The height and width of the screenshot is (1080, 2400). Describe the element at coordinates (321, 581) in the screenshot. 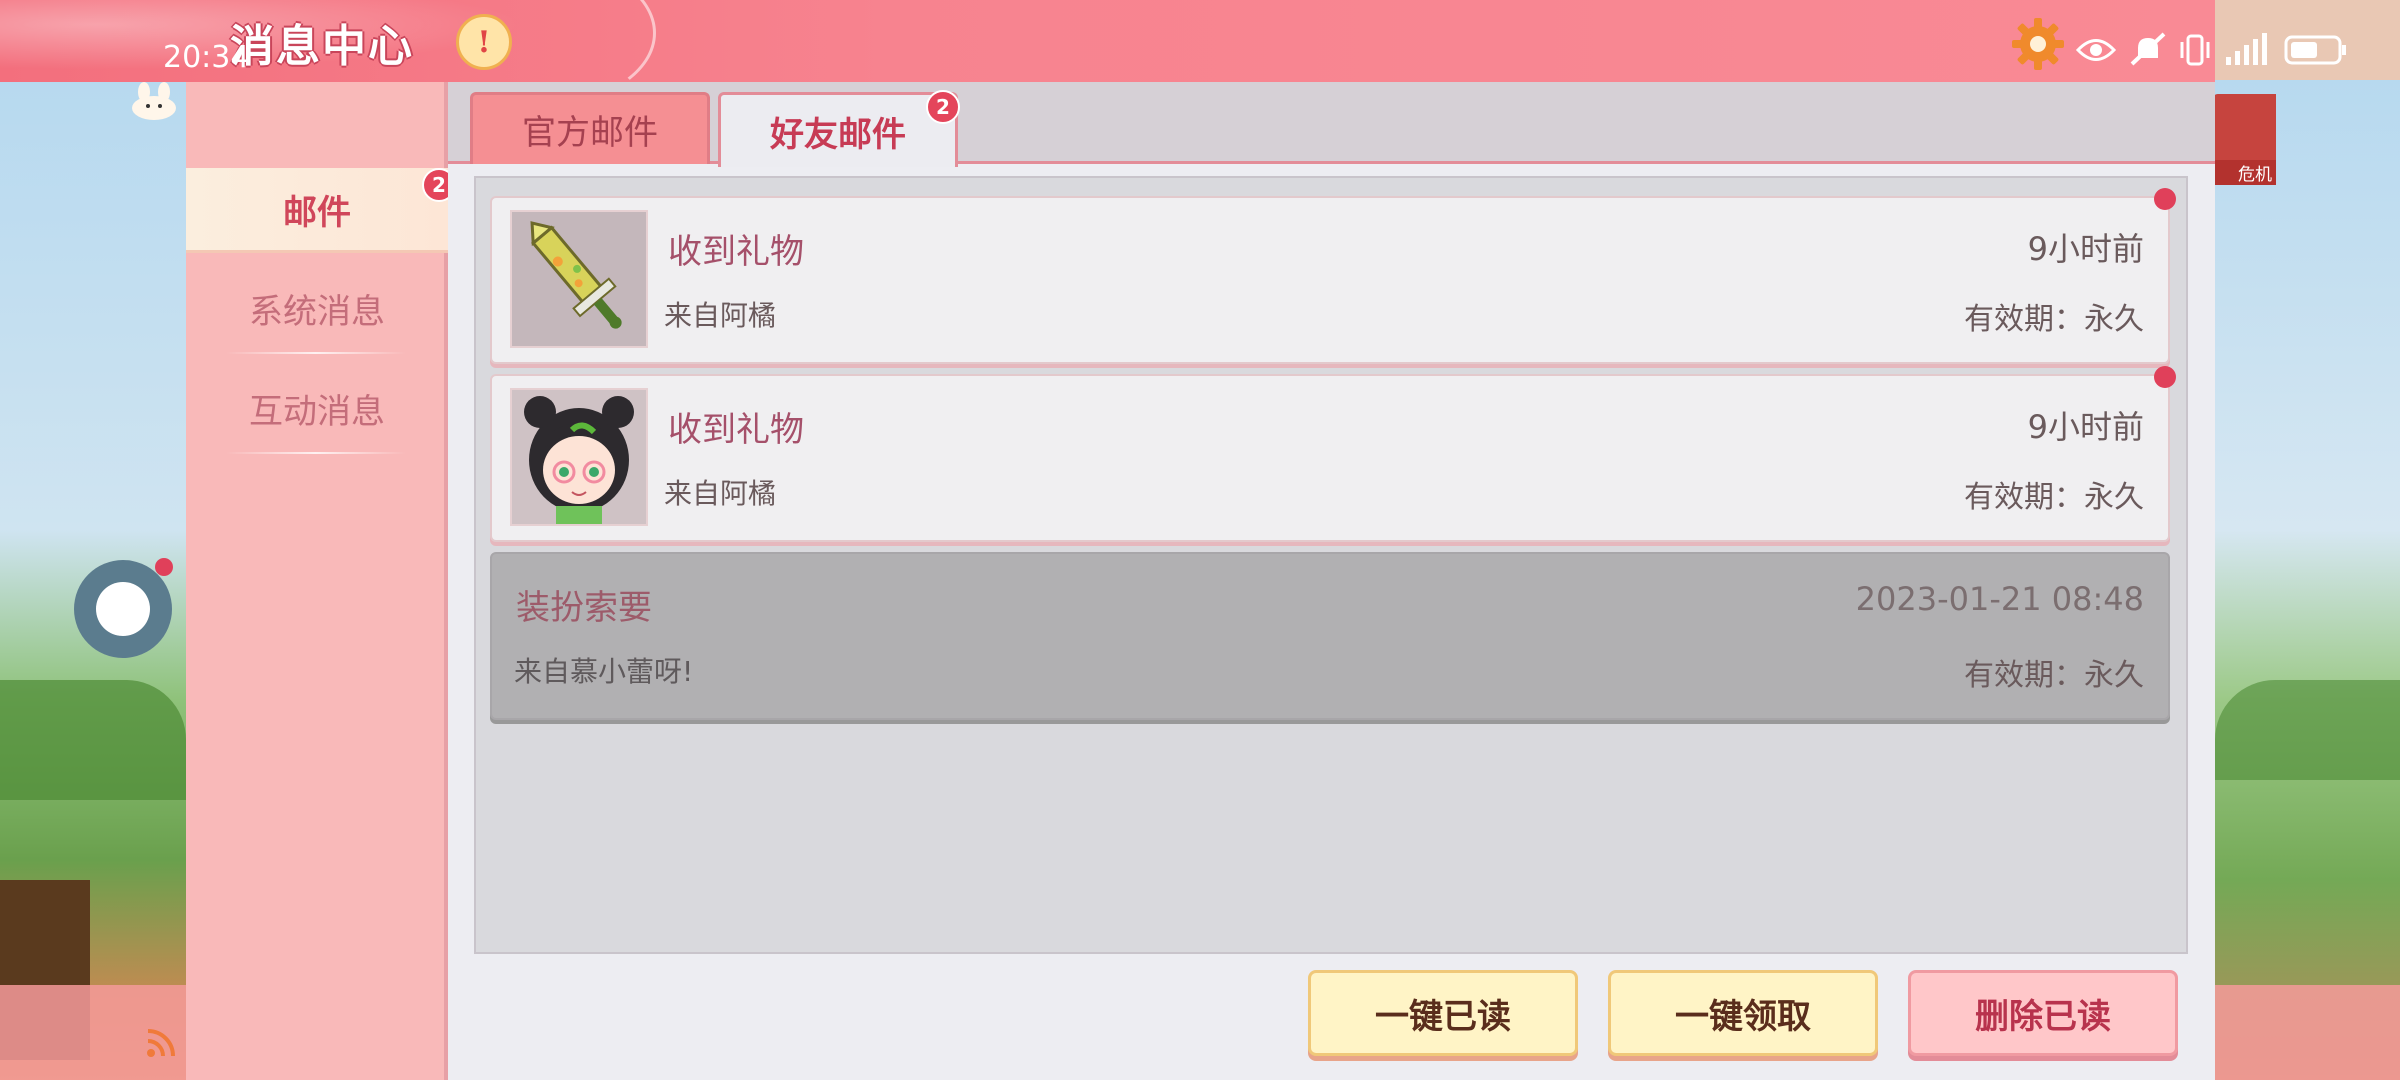

I see `category-sidebar: 邮件 2 系统消息 互动消息` at that location.